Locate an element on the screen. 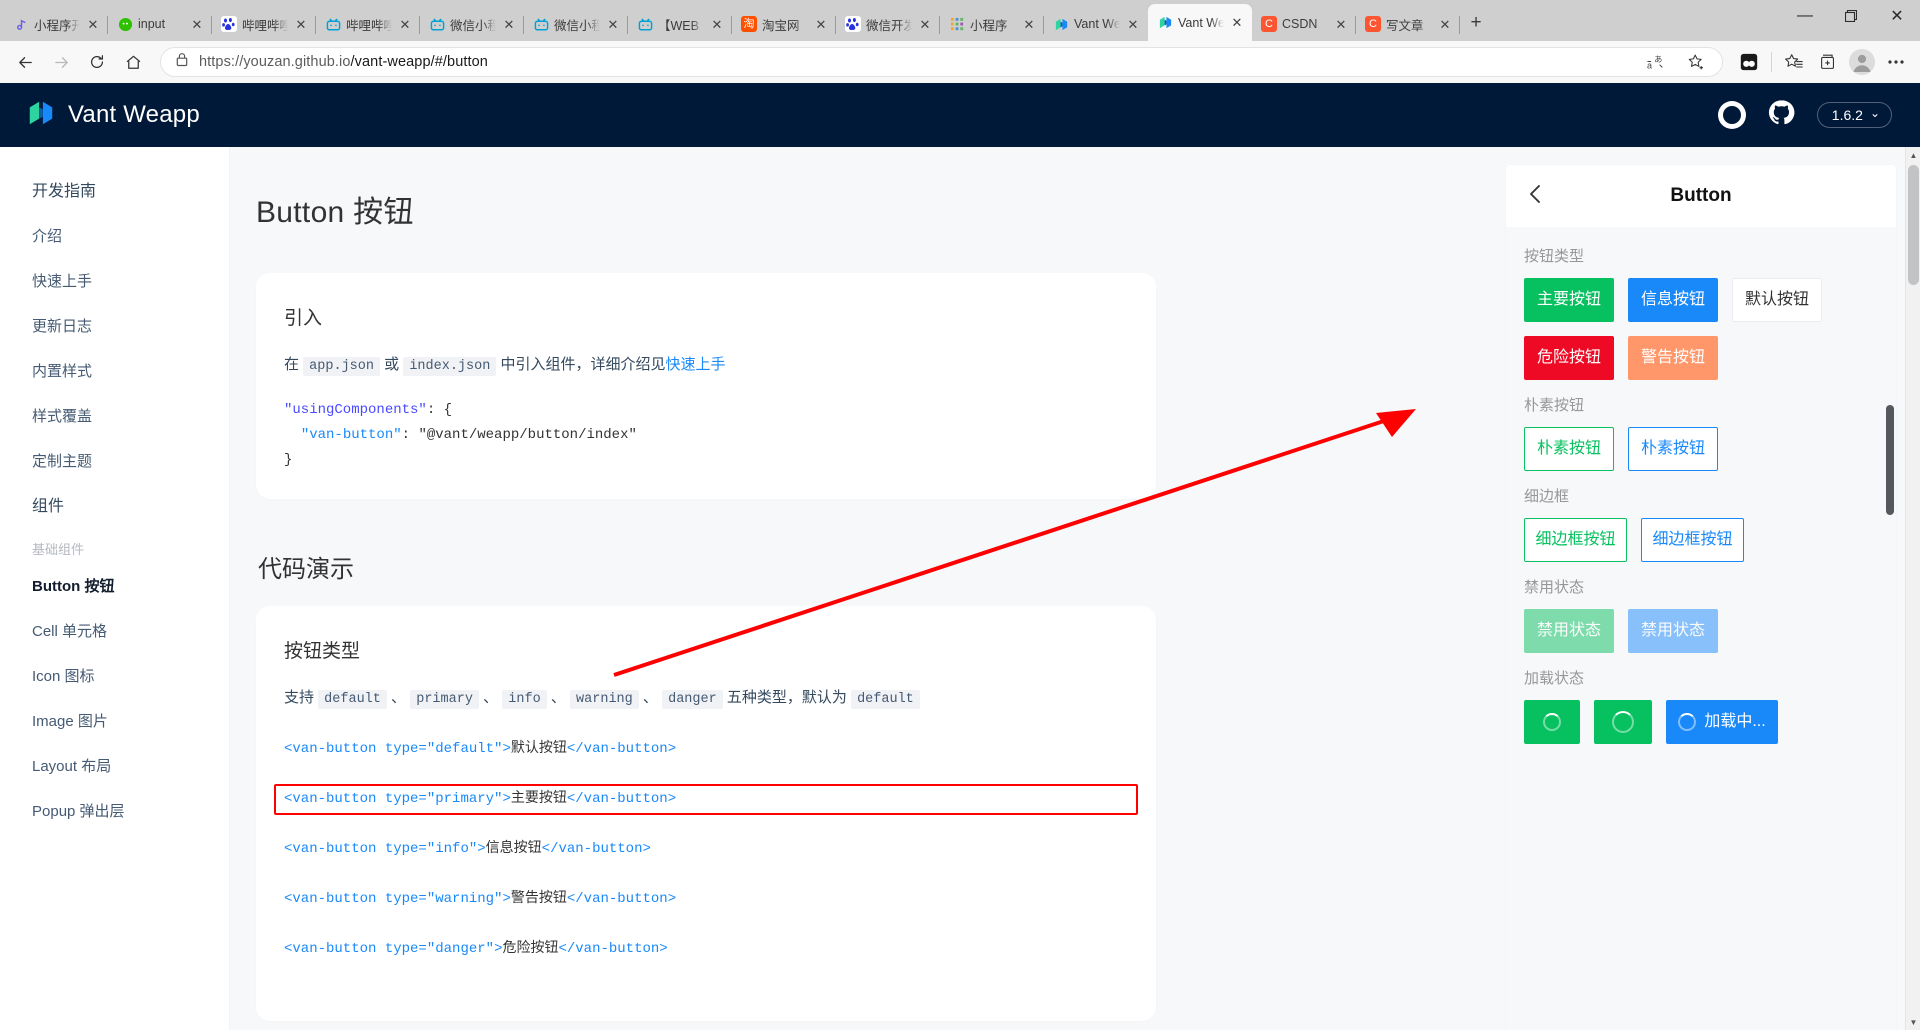 The height and width of the screenshot is (1030, 1920). browser-tab: 小程序 ✕ is located at coordinates (992, 24).